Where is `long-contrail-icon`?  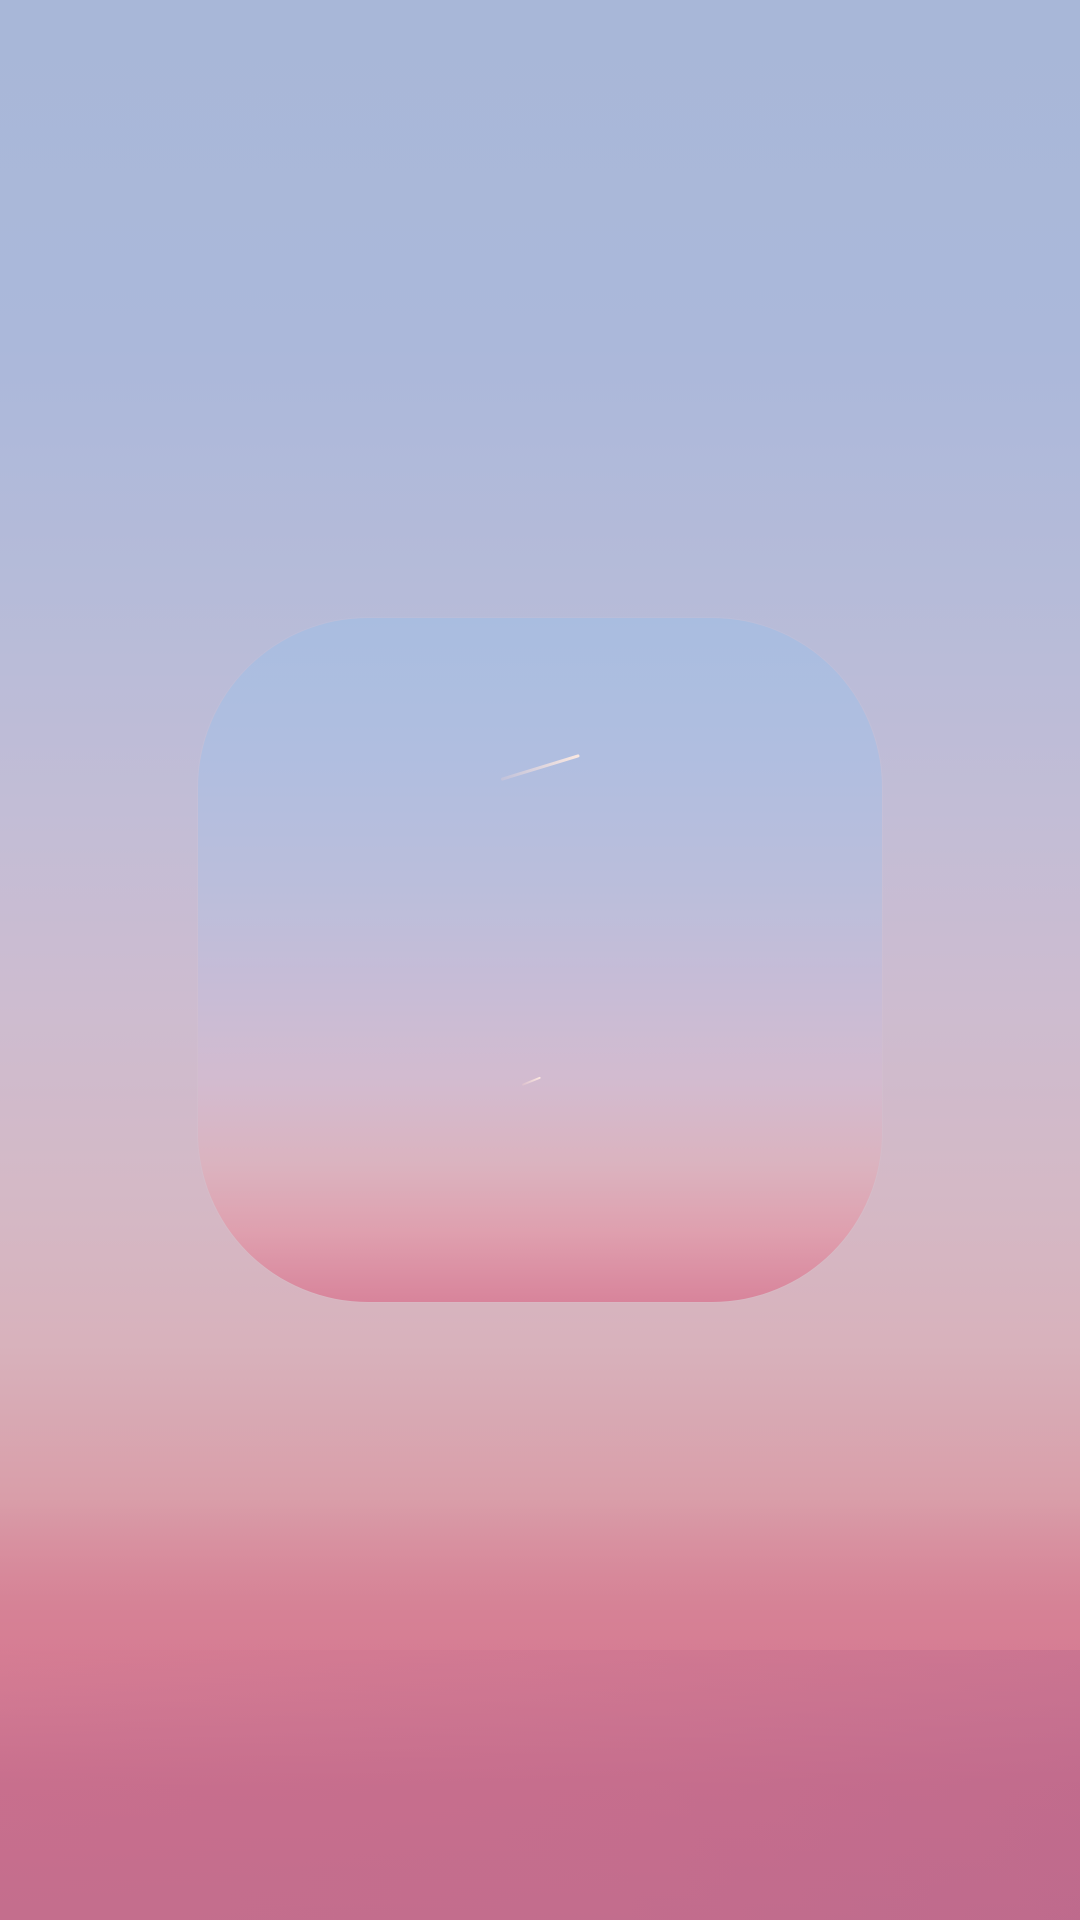 long-contrail-icon is located at coordinates (540, 767).